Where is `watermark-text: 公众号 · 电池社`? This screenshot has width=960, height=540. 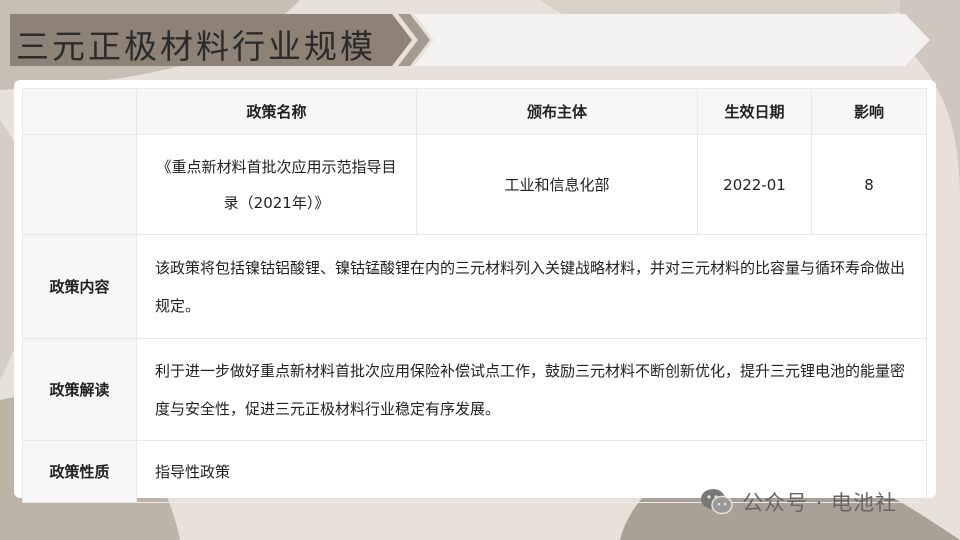
watermark-text: 公众号 · 电池社 is located at coordinates (820, 503).